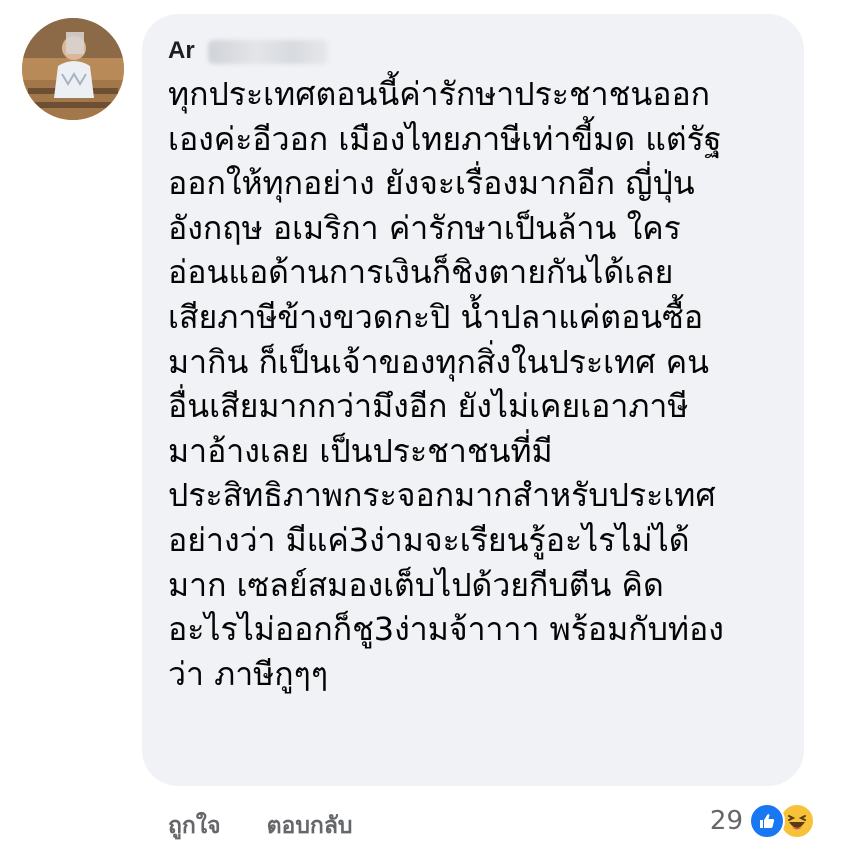  Describe the element at coordinates (194, 826) in the screenshot. I see `like-action: ถูกใจ` at that location.